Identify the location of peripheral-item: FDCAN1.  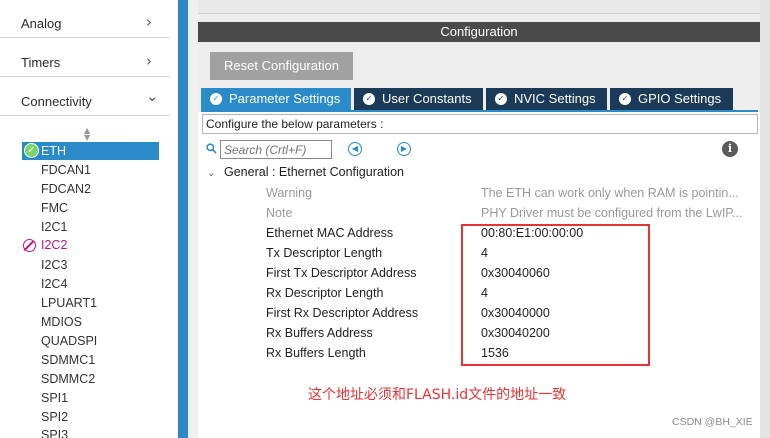
(66, 170).